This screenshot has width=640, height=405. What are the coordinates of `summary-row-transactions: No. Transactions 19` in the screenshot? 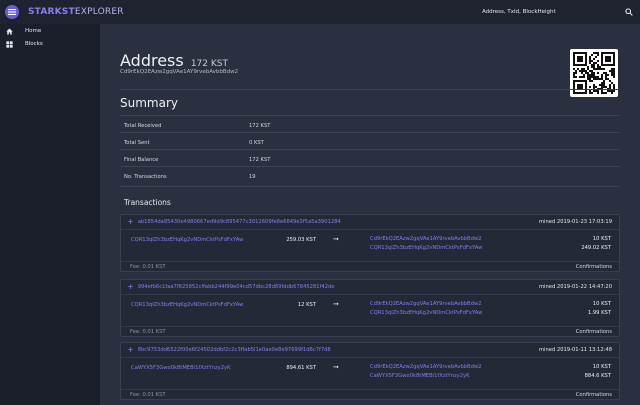 It's located at (370, 176).